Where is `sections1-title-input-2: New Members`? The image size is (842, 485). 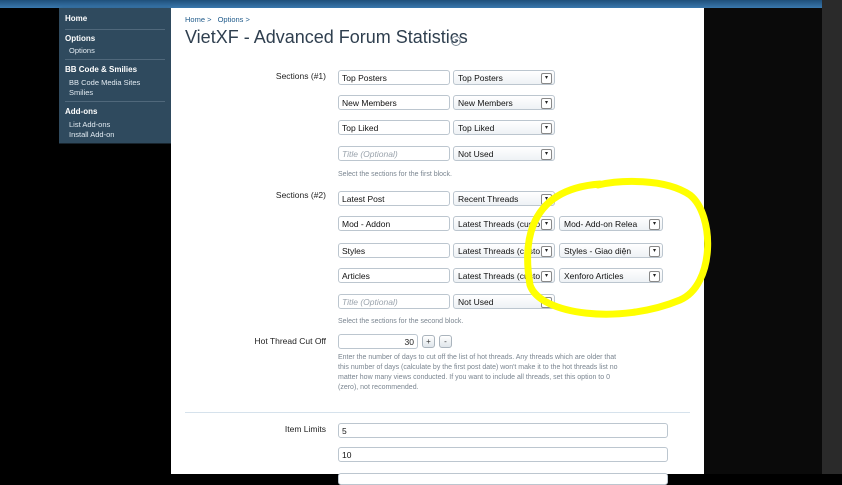 sections1-title-input-2: New Members is located at coordinates (394, 102).